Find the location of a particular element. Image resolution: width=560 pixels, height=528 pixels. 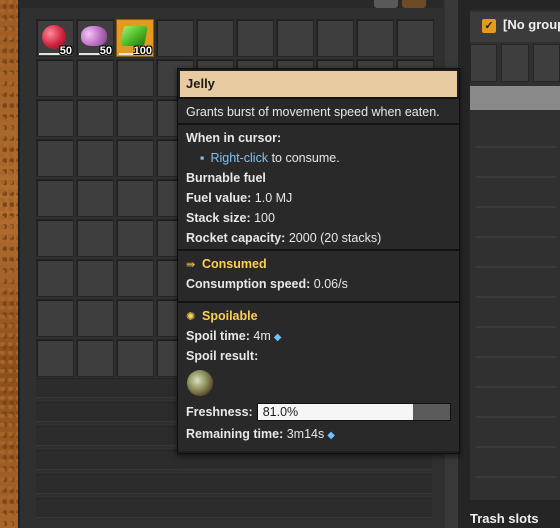

remaining-time-row: Remaining time: 3m14s ◆ is located at coordinates (318, 434).